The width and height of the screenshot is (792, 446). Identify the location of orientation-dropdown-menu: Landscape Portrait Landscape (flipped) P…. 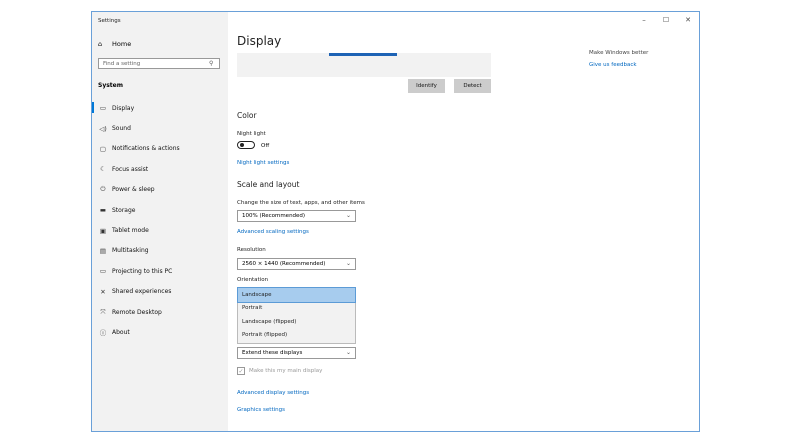
(296, 315).